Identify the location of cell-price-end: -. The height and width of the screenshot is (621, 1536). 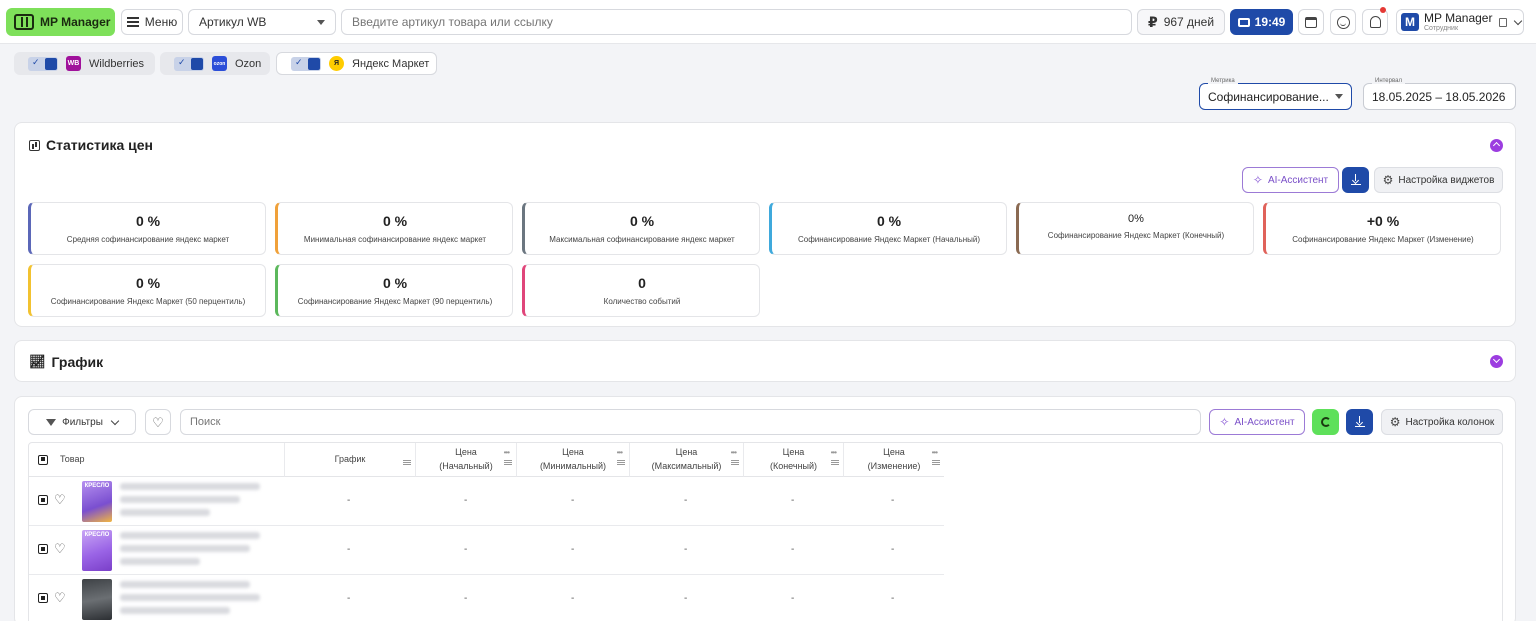
(793, 598).